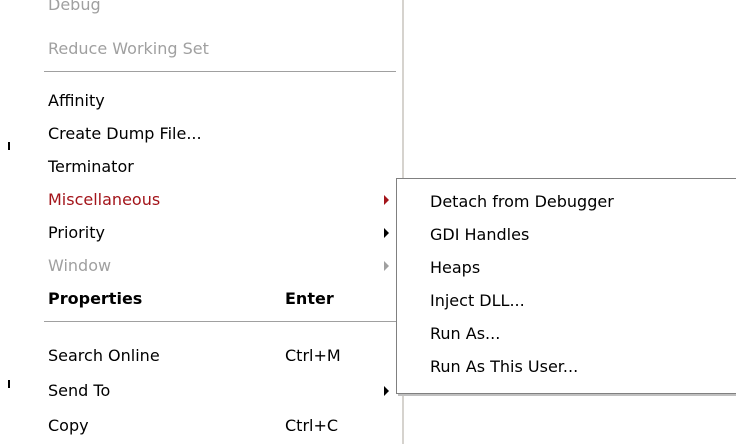 Image resolution: width=736 pixels, height=444 pixels. I want to click on menu-item-label: Priority, so click(76, 232).